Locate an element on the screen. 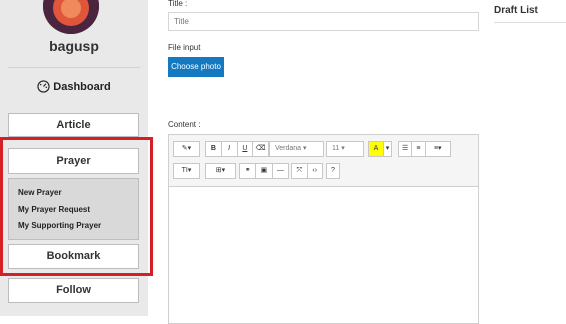 The height and width of the screenshot is (324, 566). font-size-select: 11 ▾ is located at coordinates (345, 149).